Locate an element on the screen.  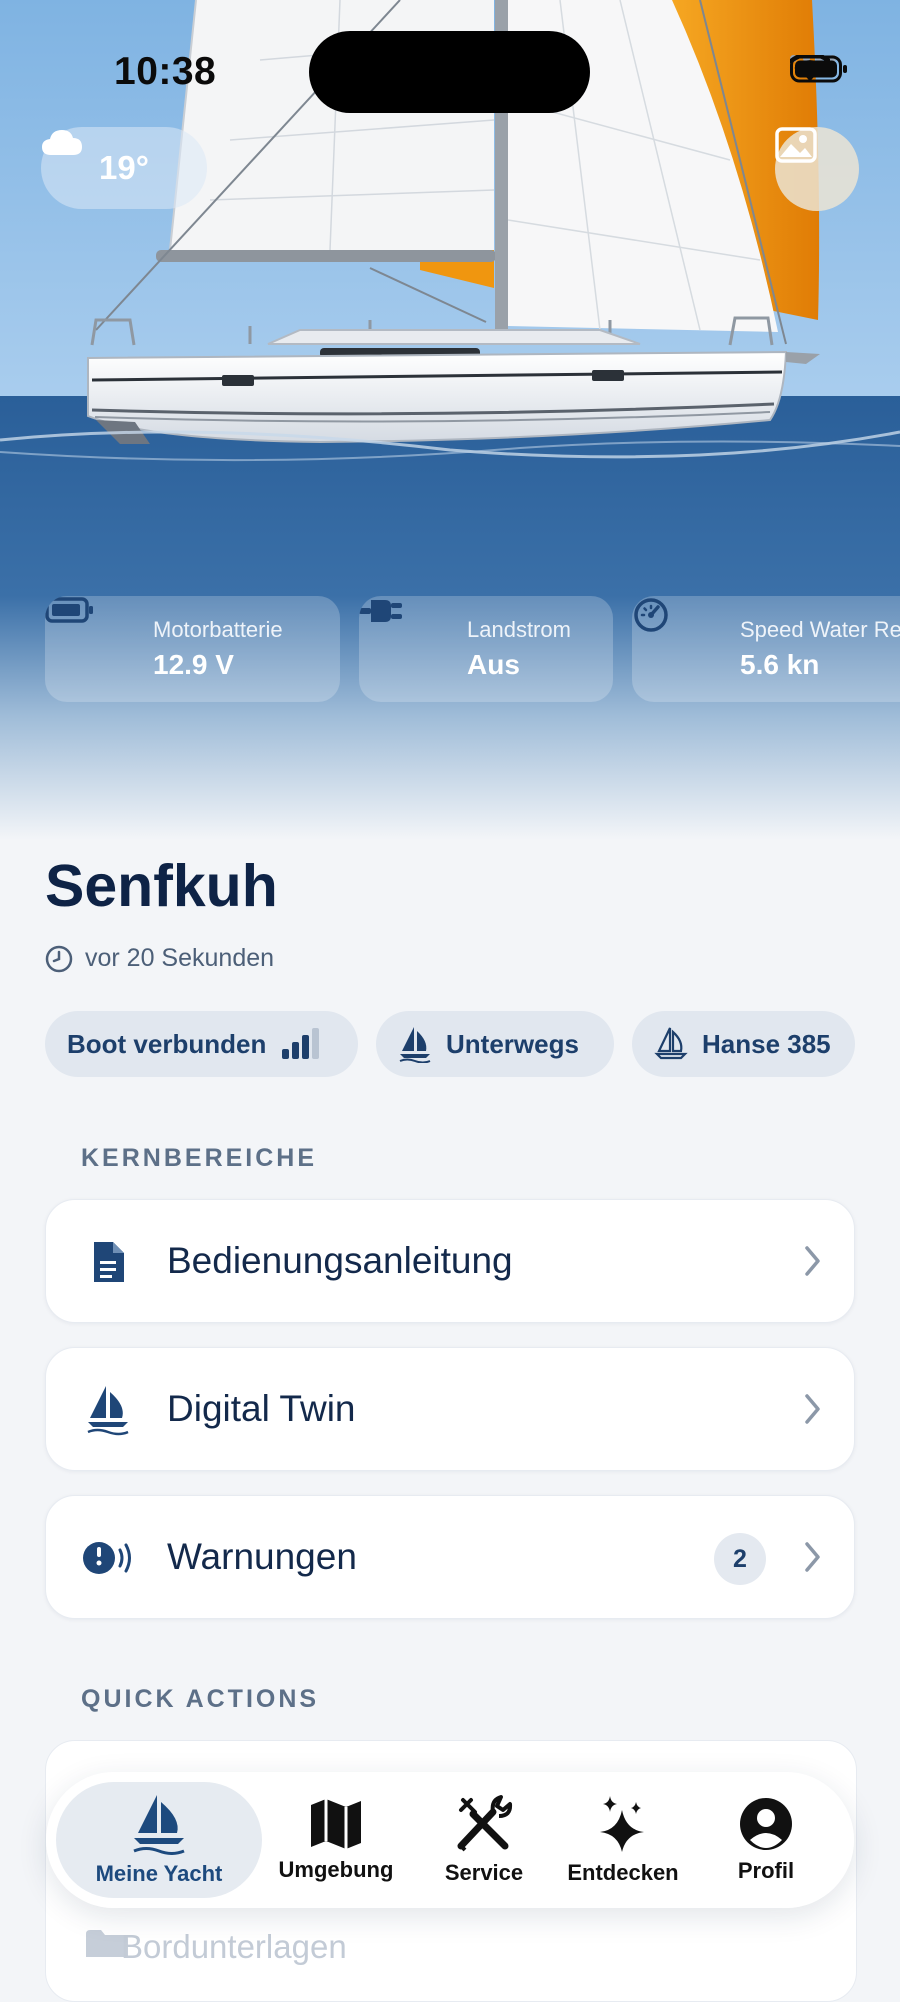
change-image-button is located at coordinates (817, 169).